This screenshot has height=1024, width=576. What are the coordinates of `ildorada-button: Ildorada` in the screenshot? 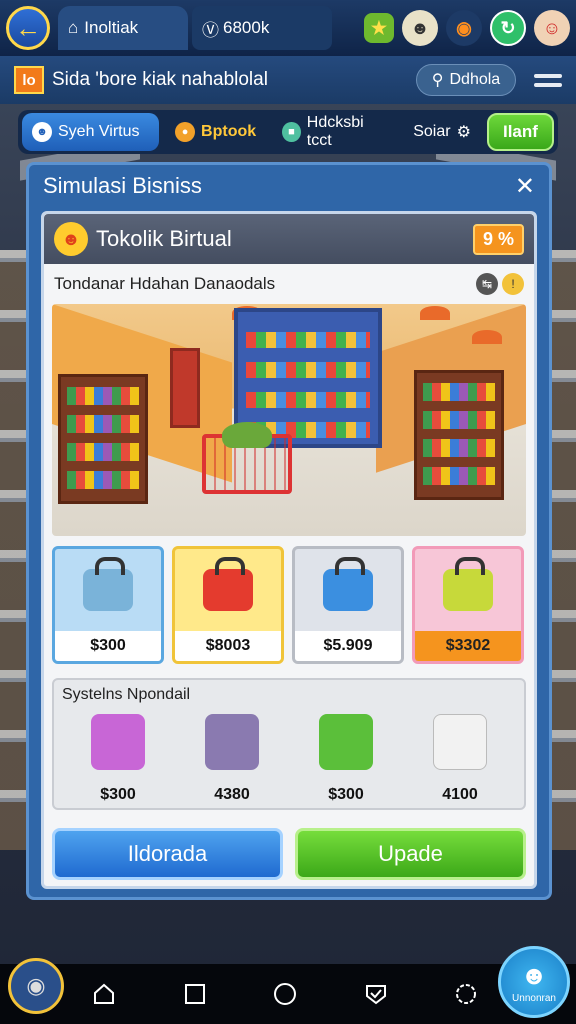 It's located at (167, 854).